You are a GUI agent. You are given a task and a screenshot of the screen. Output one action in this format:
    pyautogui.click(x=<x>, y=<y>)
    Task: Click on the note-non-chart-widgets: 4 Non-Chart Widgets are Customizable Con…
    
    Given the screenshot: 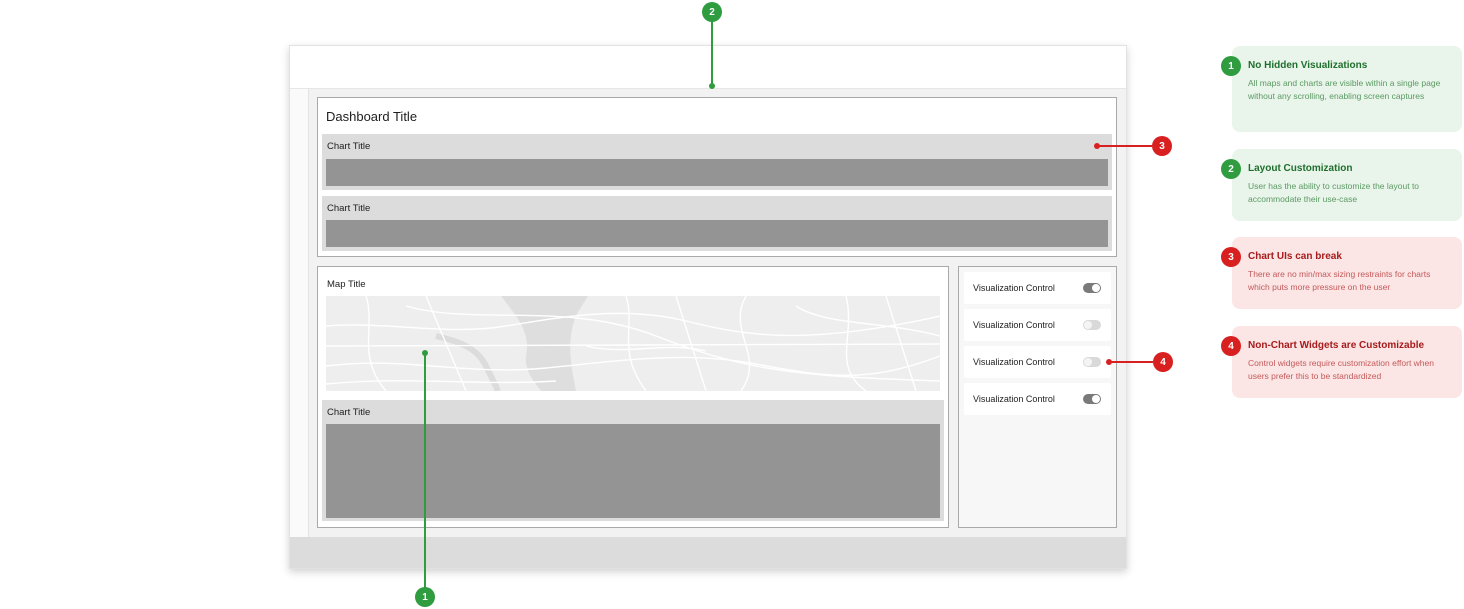 What is the action you would take?
    pyautogui.click(x=1341, y=362)
    